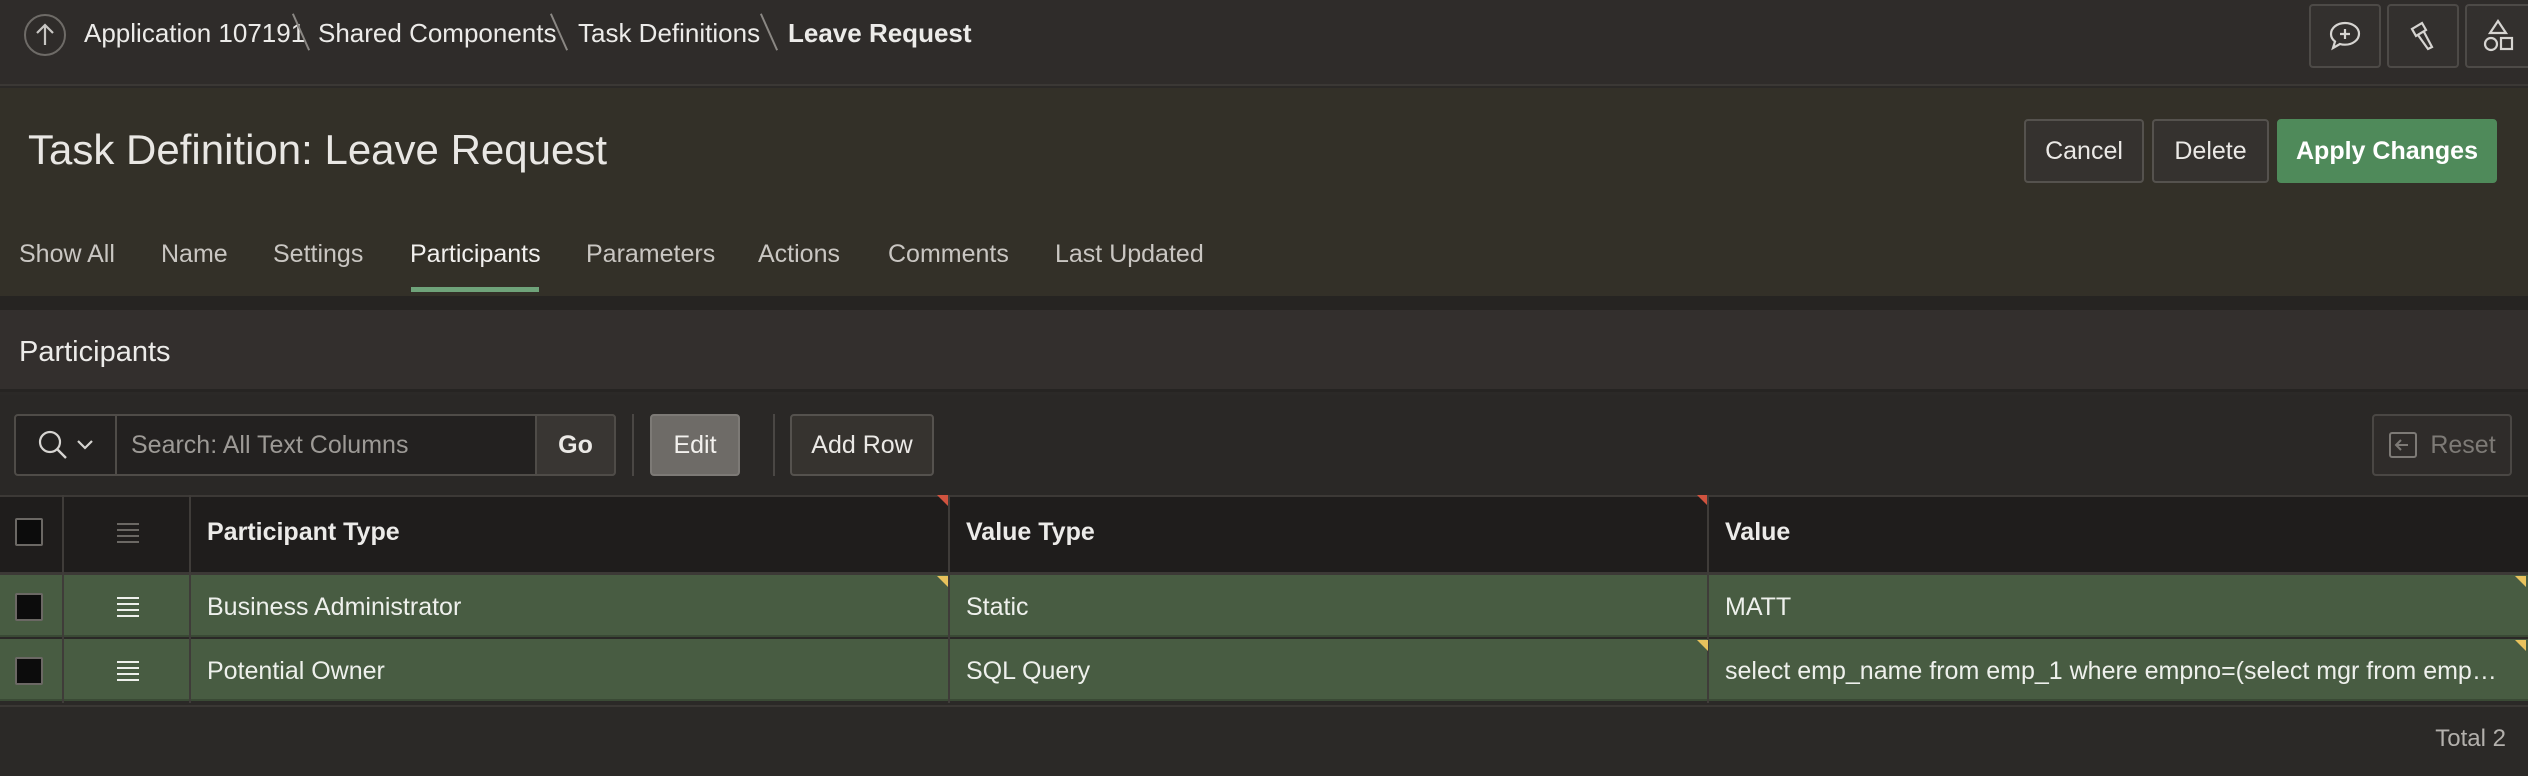 The width and height of the screenshot is (2528, 776). Describe the element at coordinates (695, 445) in the screenshot. I see `edit-button: Edit` at that location.